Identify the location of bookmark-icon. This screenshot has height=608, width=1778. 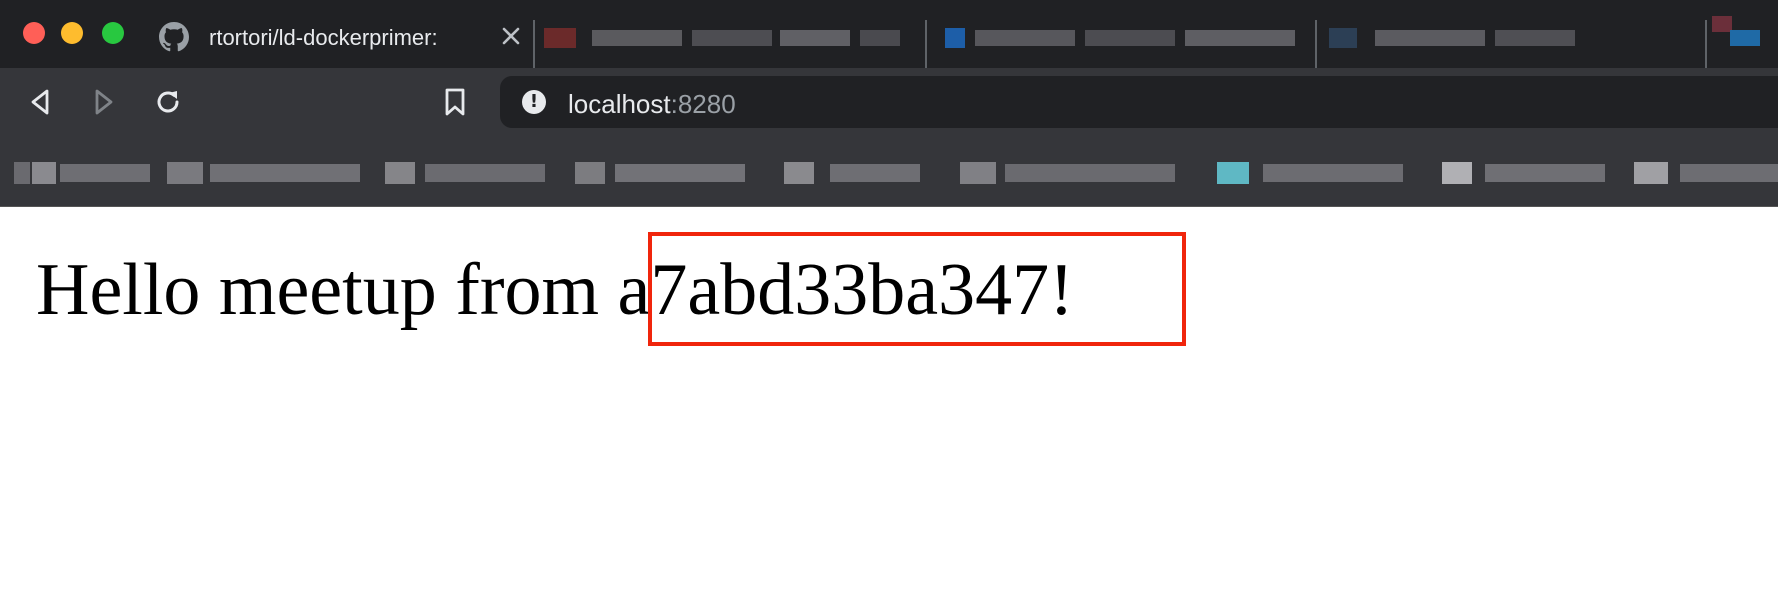
(455, 102).